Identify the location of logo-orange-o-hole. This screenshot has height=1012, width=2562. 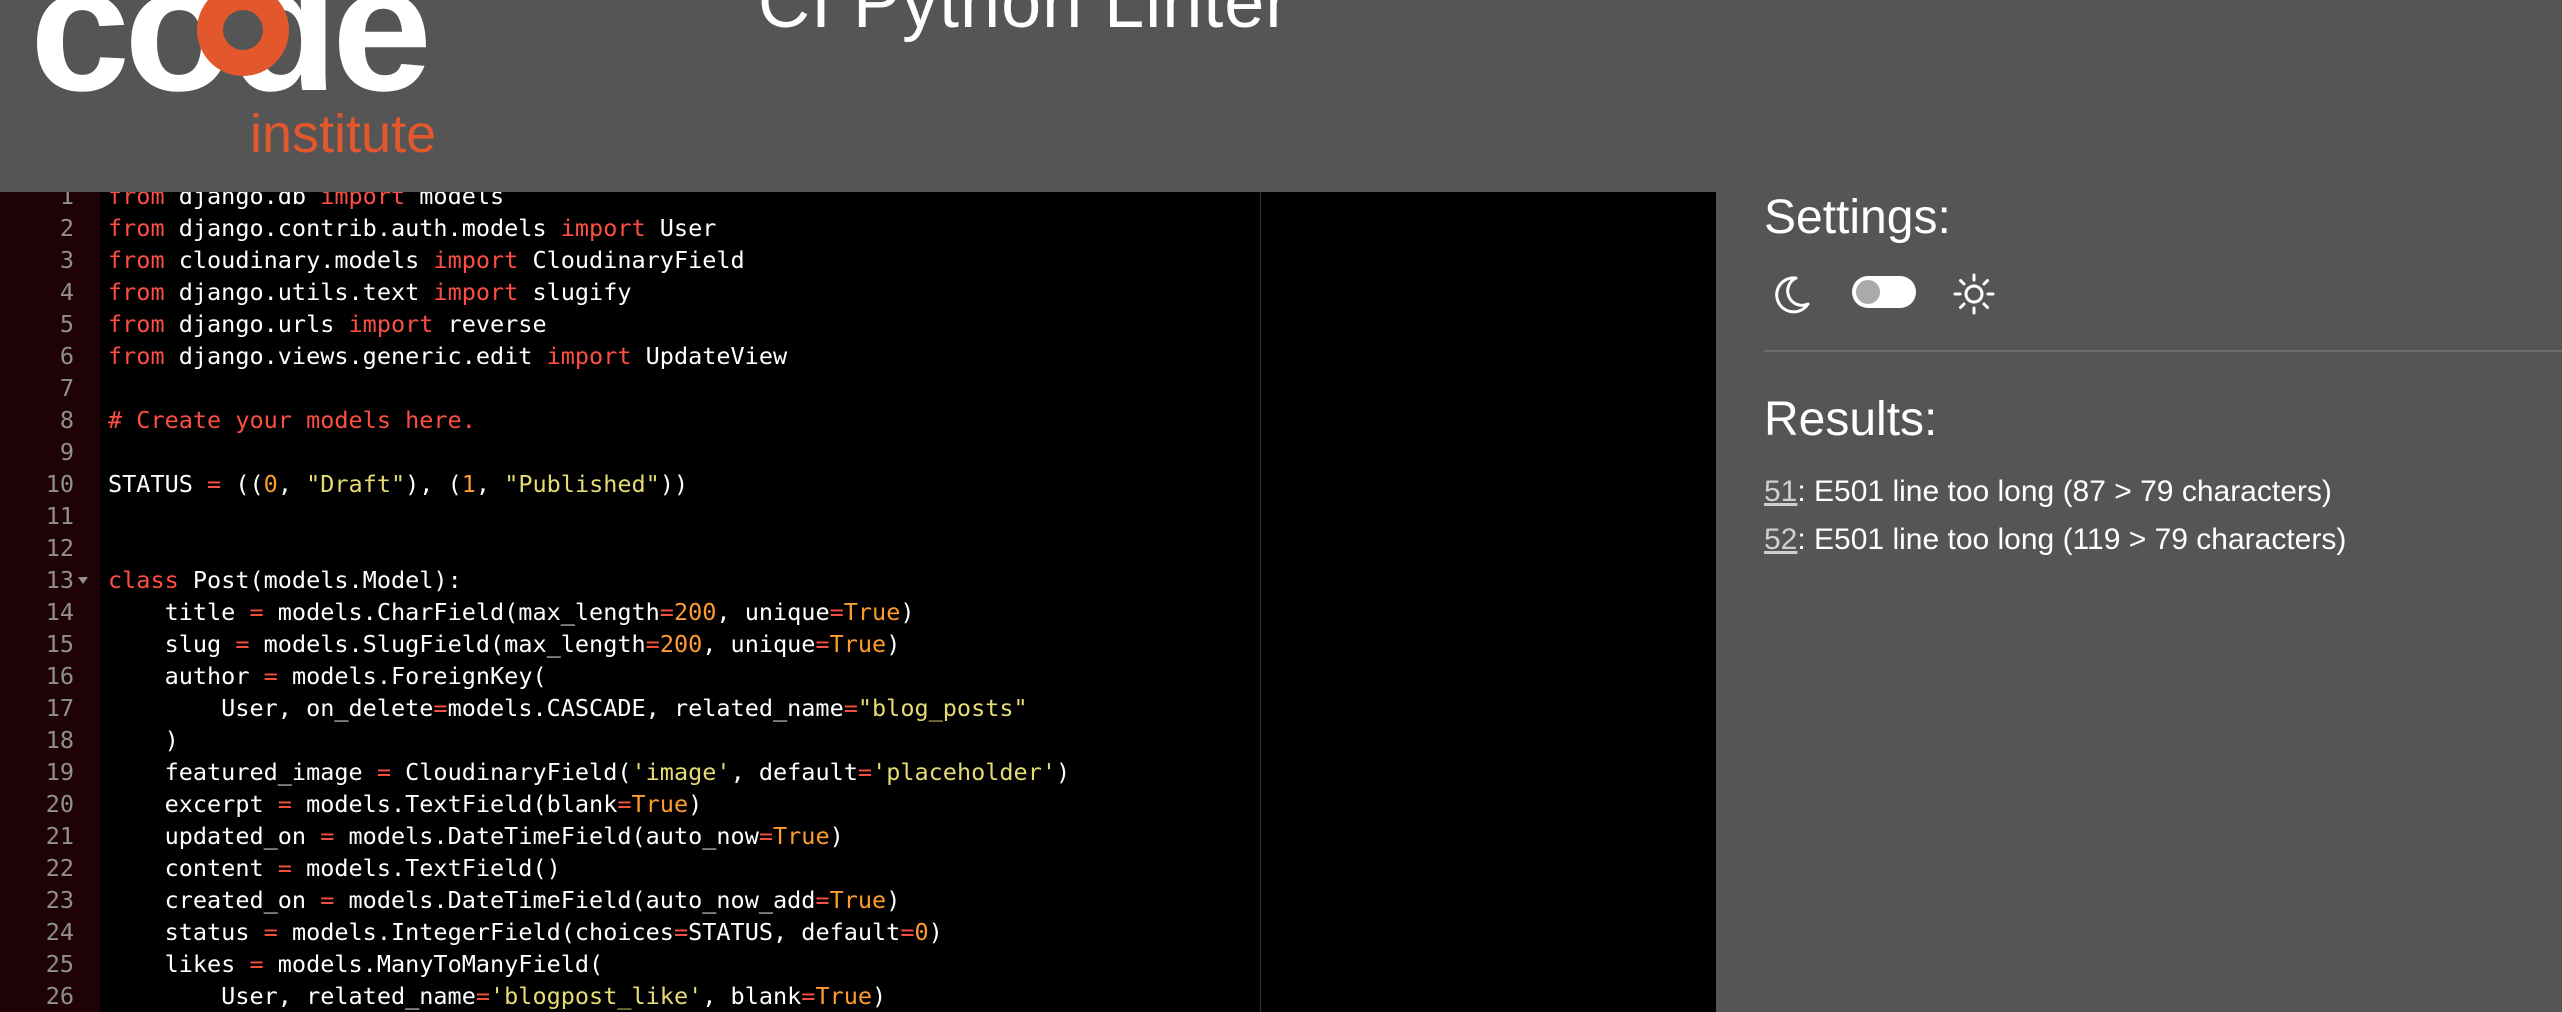
(243, 30).